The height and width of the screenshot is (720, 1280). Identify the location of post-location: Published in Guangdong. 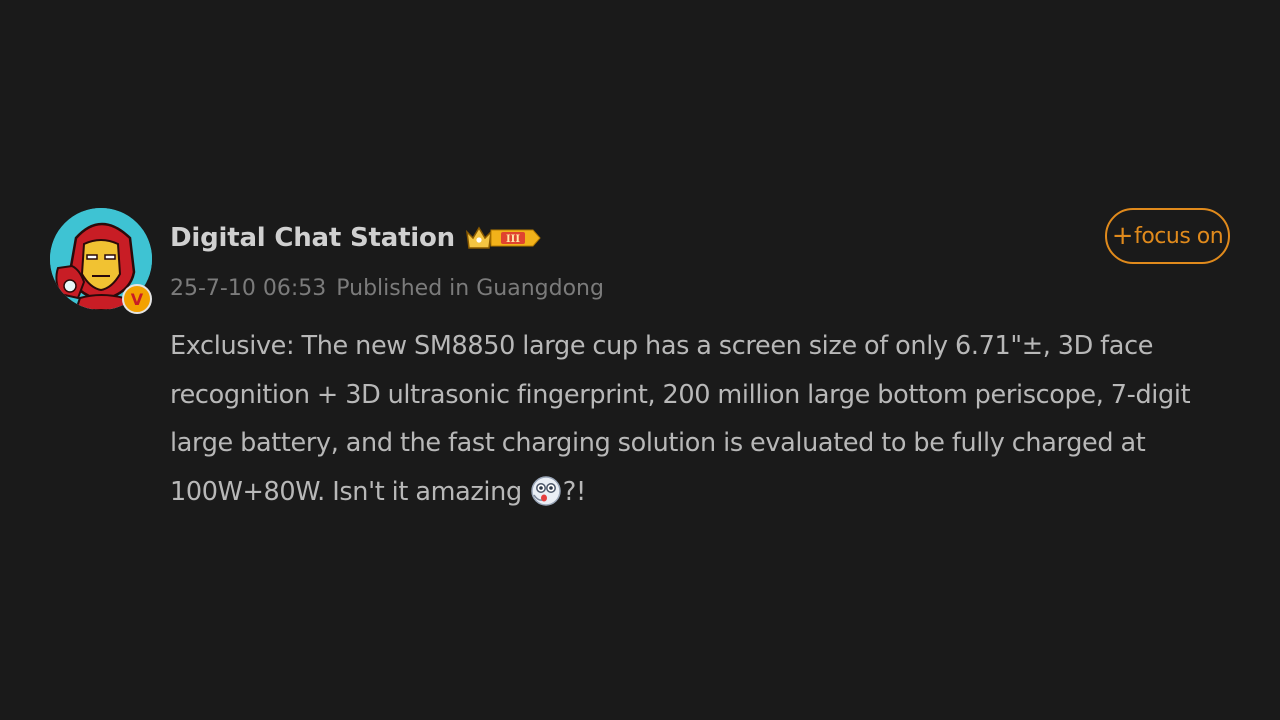
(470, 288).